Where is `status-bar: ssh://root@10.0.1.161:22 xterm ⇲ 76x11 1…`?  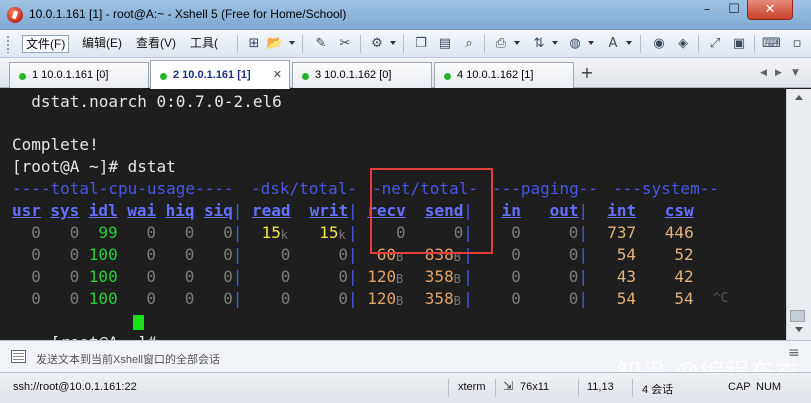 status-bar: ssh://root@10.0.1.161:22 xterm ⇲ 76x11 1… is located at coordinates (405, 387).